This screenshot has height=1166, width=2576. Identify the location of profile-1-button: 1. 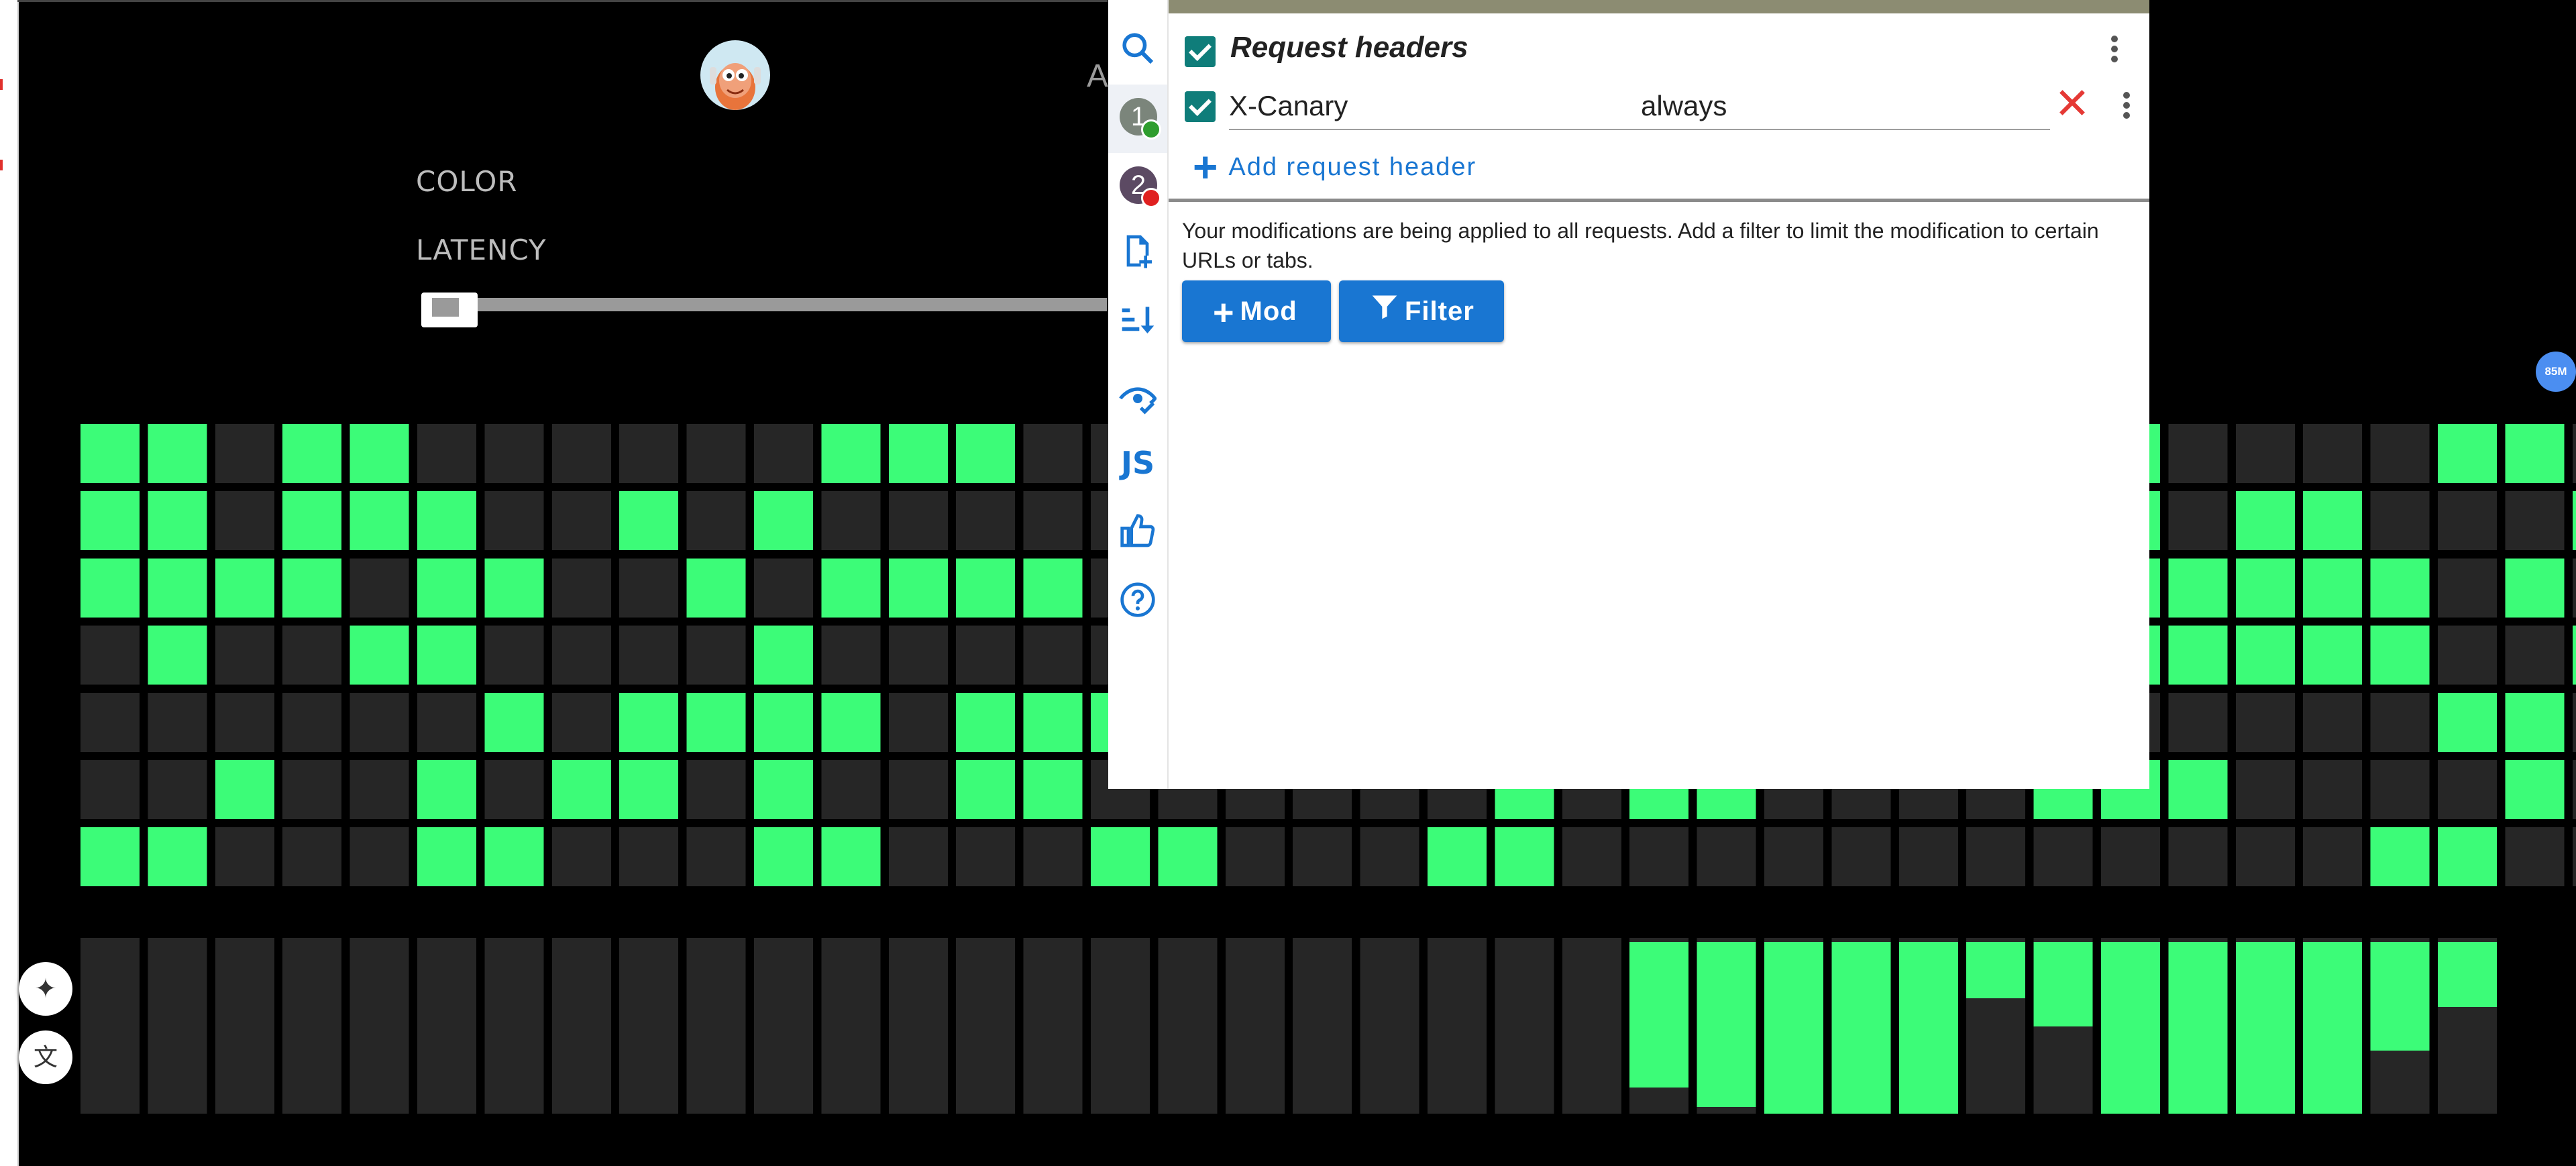
(1140, 119).